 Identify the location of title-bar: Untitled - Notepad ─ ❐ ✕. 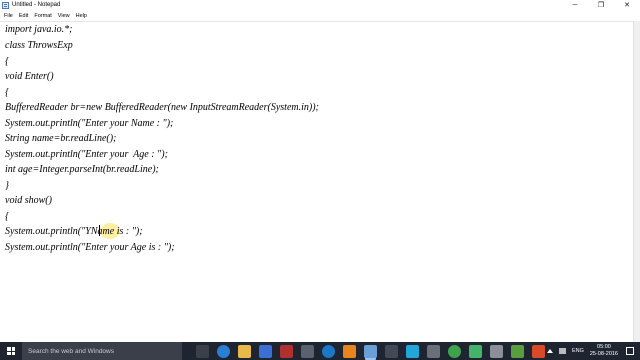
(320, 5).